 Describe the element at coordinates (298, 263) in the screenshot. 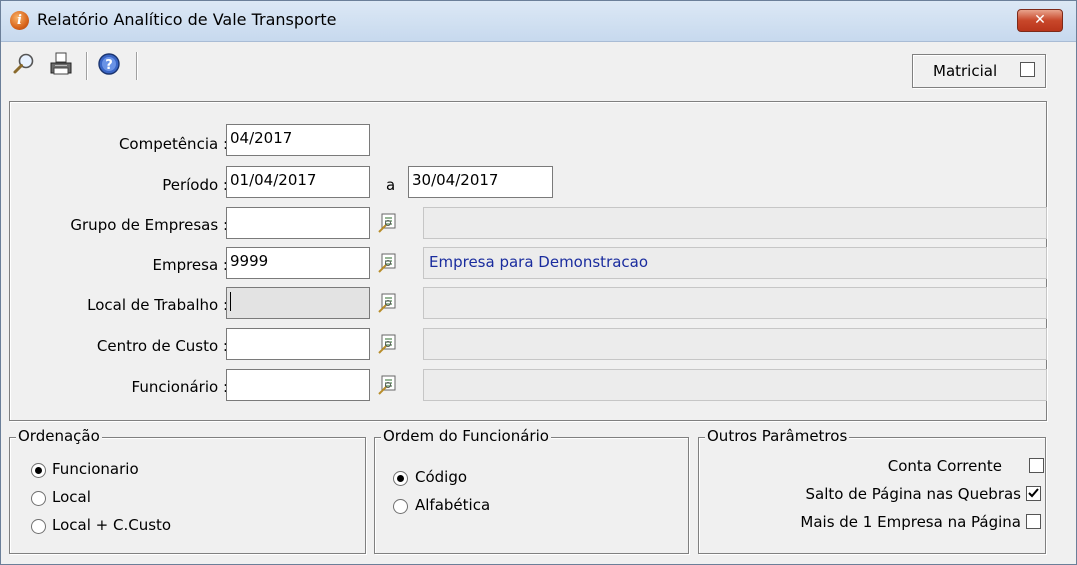

I see `empresa-input: 9999` at that location.